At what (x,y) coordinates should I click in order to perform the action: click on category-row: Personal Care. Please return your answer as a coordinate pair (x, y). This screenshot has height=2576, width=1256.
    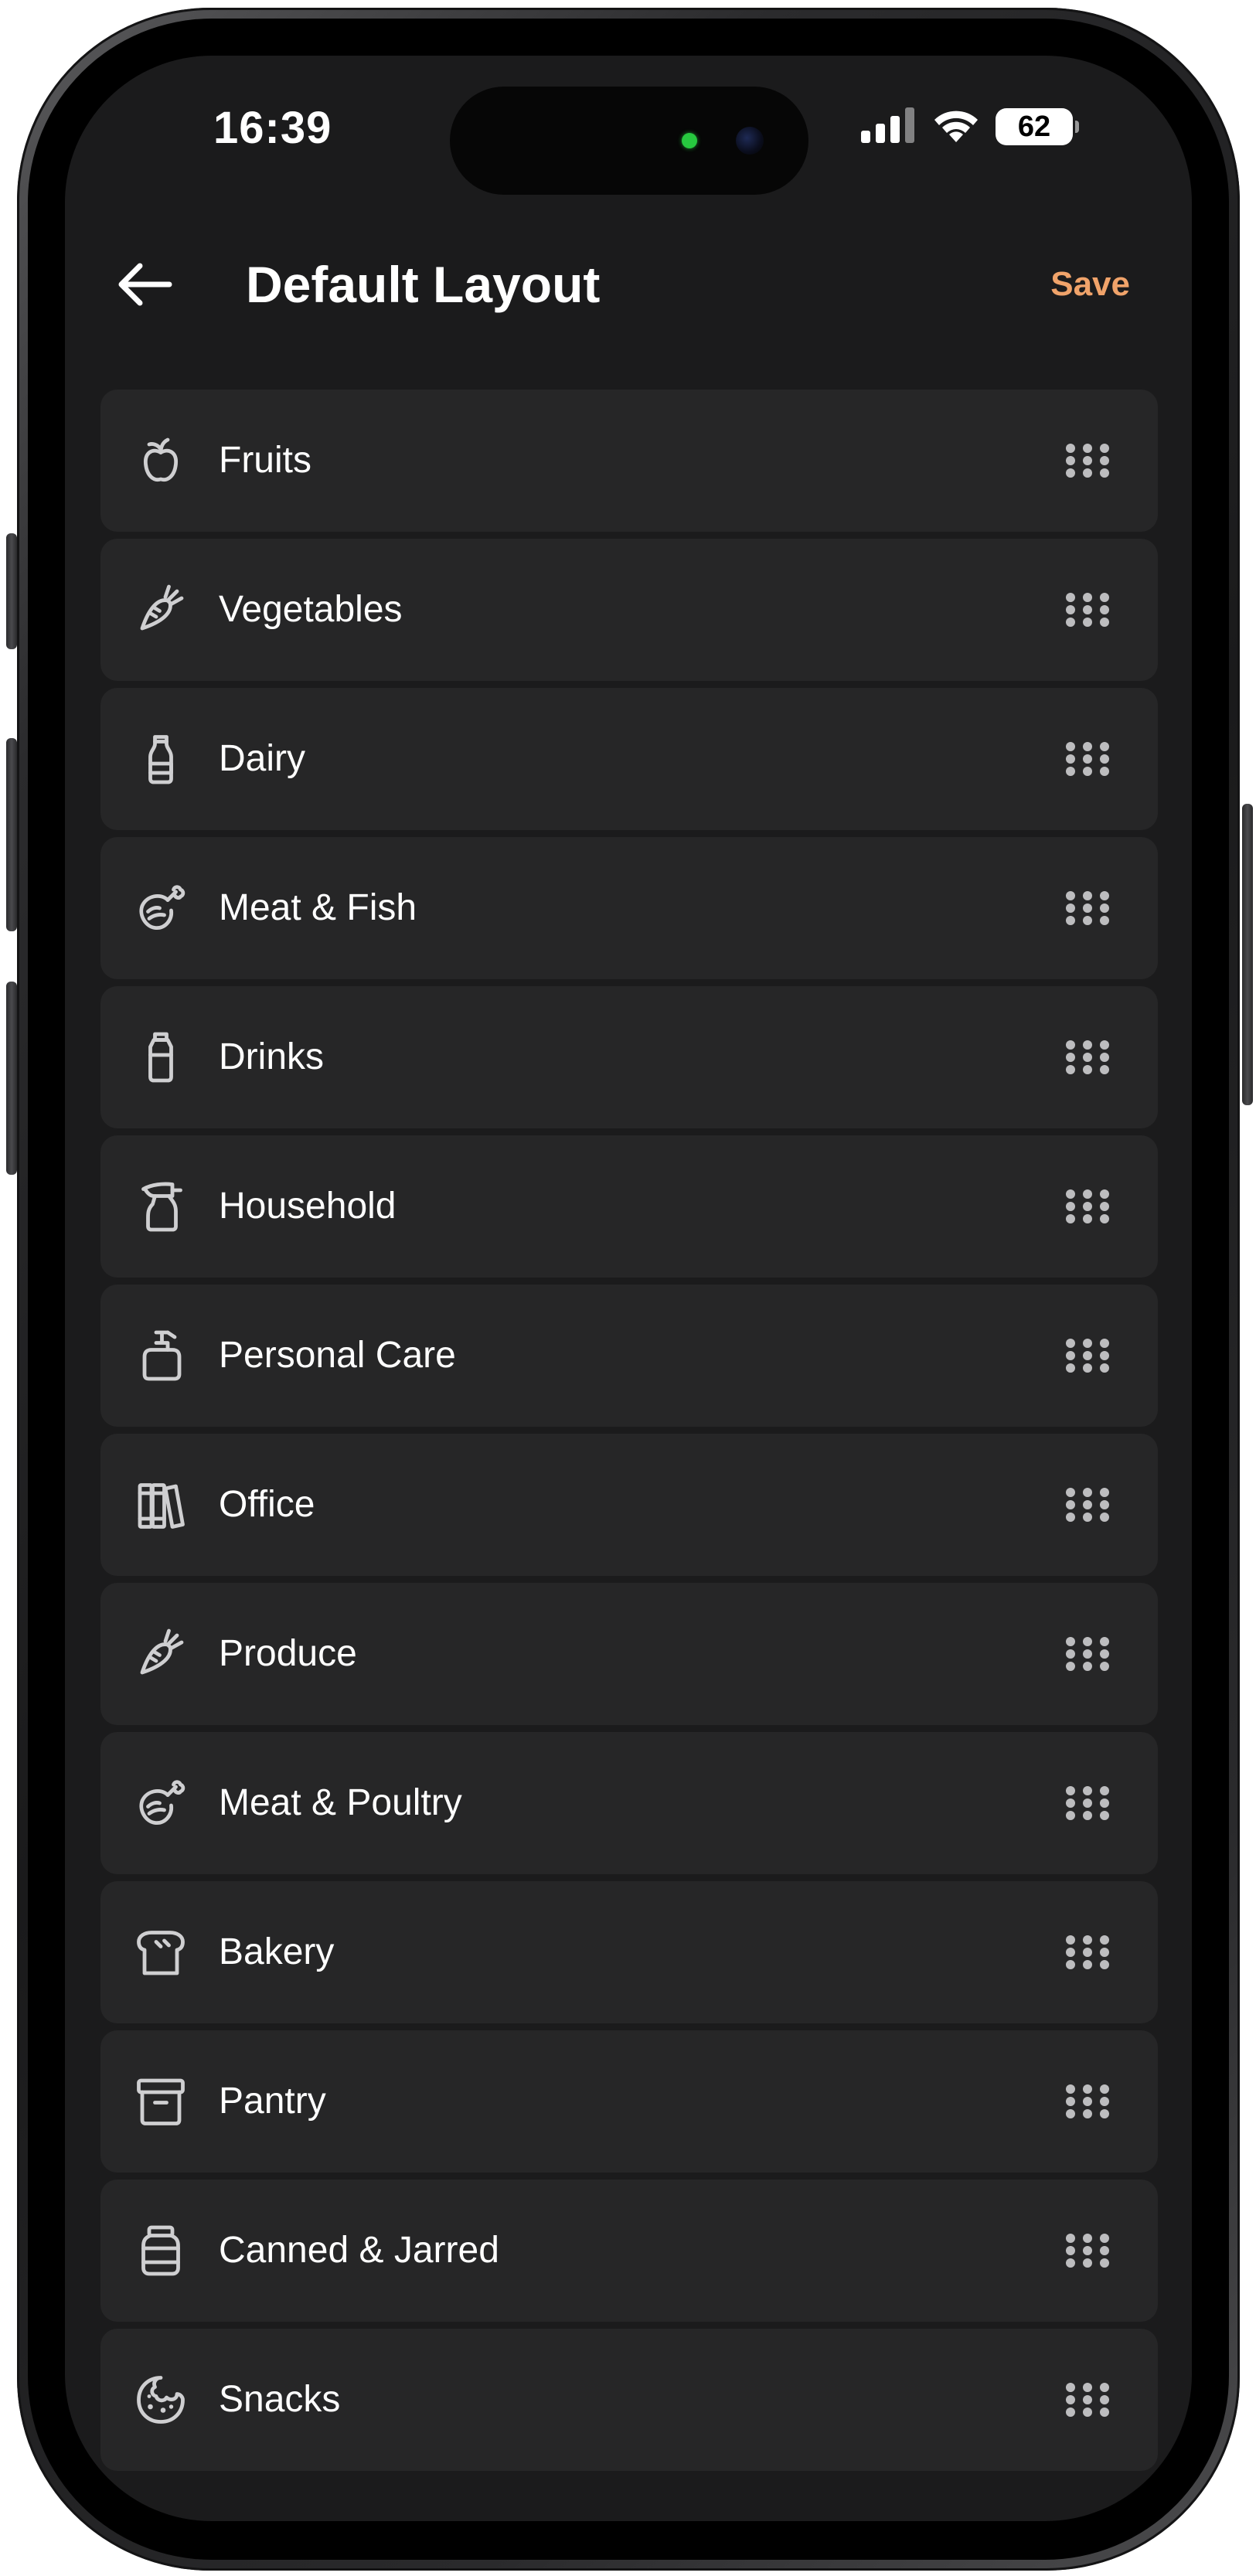
    Looking at the image, I should click on (629, 1356).